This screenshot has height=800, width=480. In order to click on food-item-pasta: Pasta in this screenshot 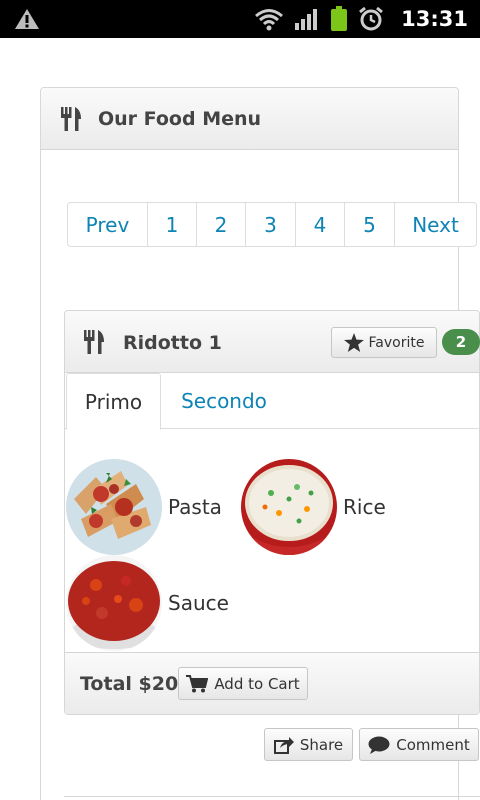, I will do `click(144, 507)`.